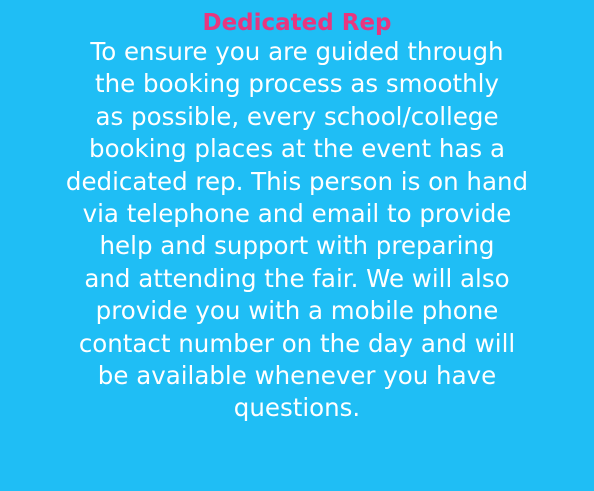  Describe the element at coordinates (297, 408) in the screenshot. I see `description-line: questions.` at that location.